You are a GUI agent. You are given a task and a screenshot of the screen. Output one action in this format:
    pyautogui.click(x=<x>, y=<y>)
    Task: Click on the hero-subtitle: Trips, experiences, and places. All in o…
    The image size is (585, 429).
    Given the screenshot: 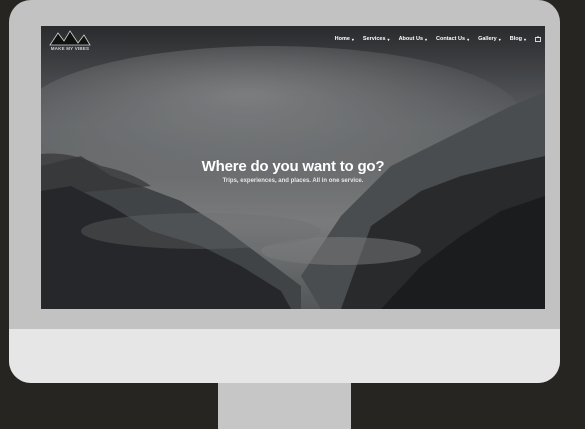 What is the action you would take?
    pyautogui.click(x=293, y=181)
    